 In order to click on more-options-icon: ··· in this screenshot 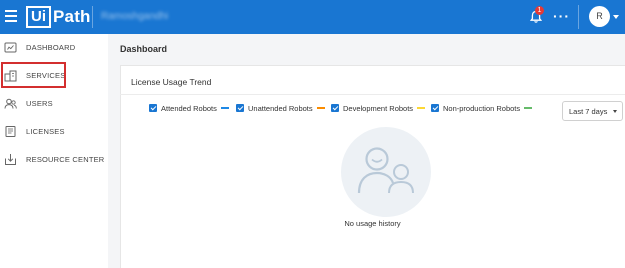, I will do `click(561, 16)`.